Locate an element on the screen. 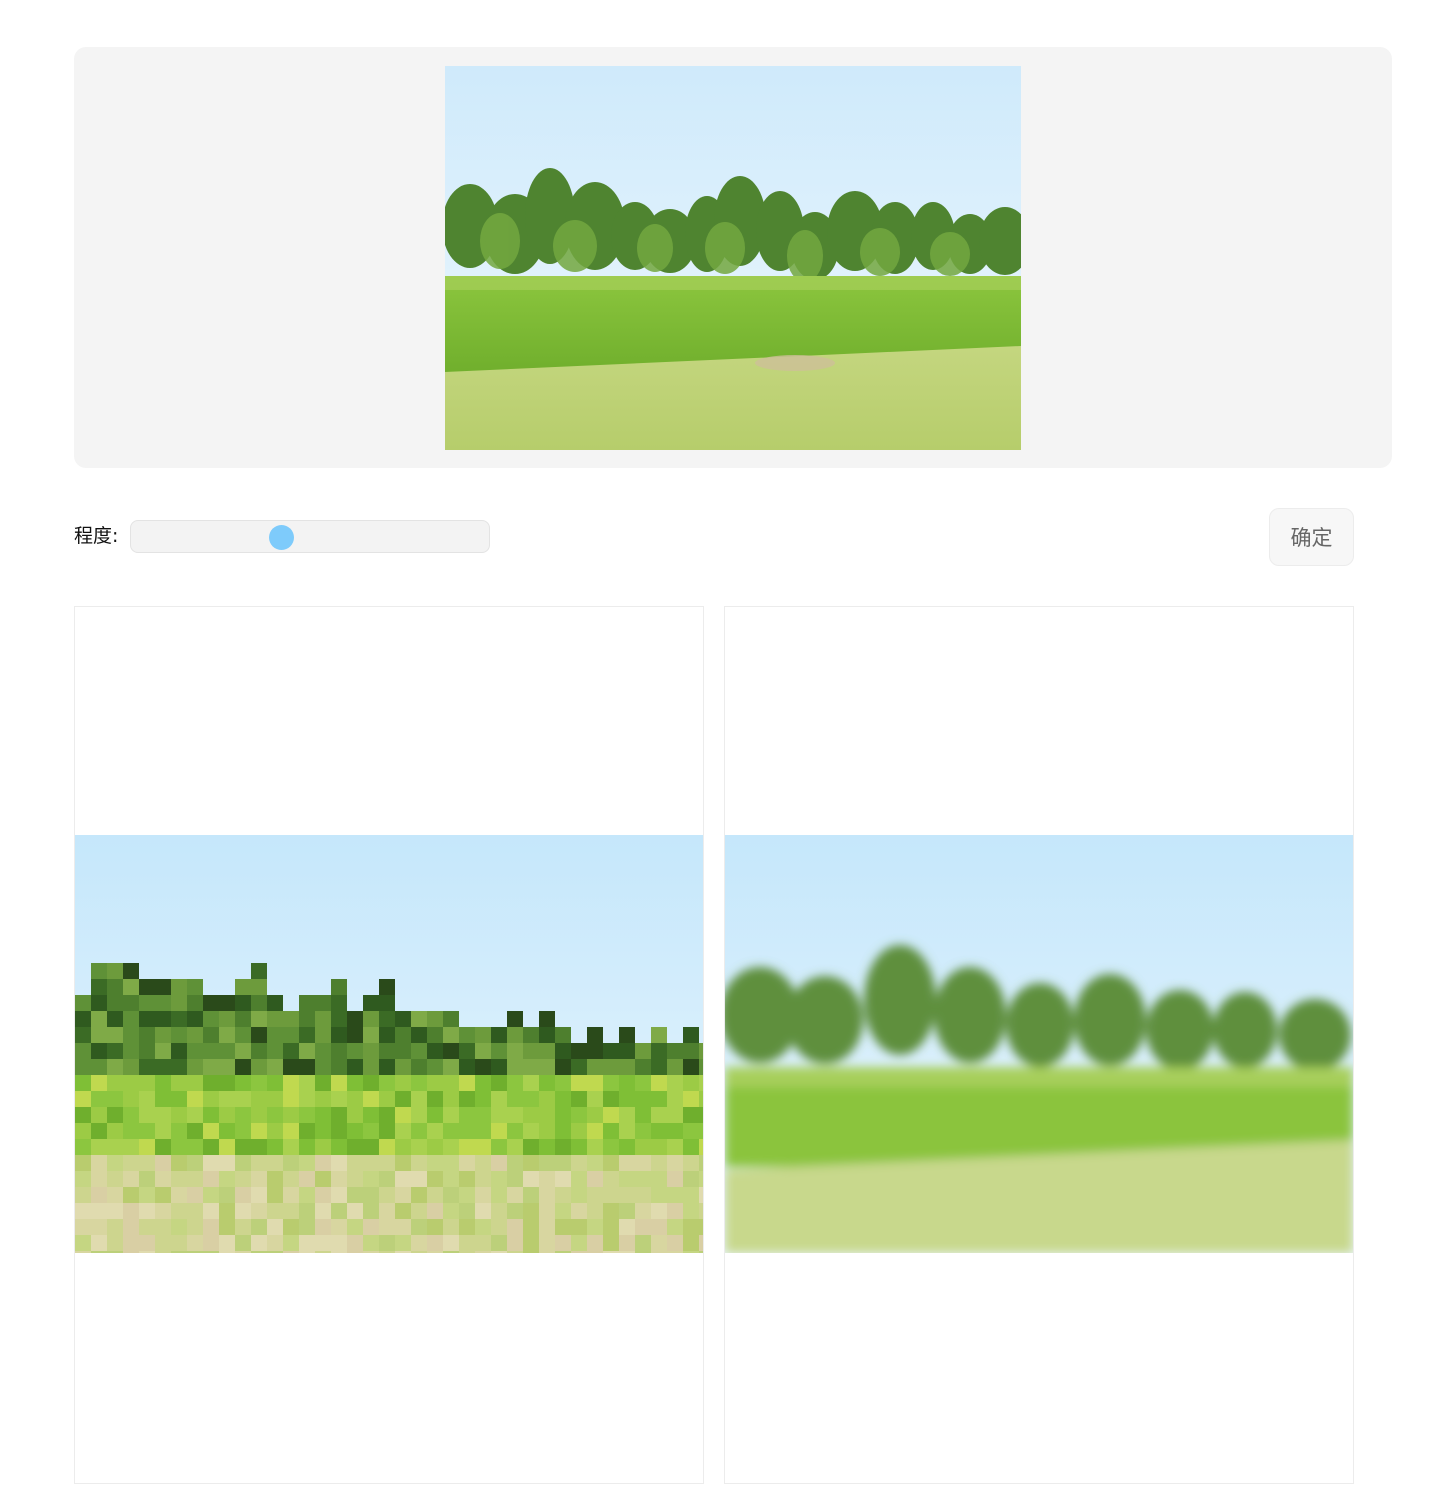 The width and height of the screenshot is (1446, 1500). level-label: 程度: is located at coordinates (96, 536).